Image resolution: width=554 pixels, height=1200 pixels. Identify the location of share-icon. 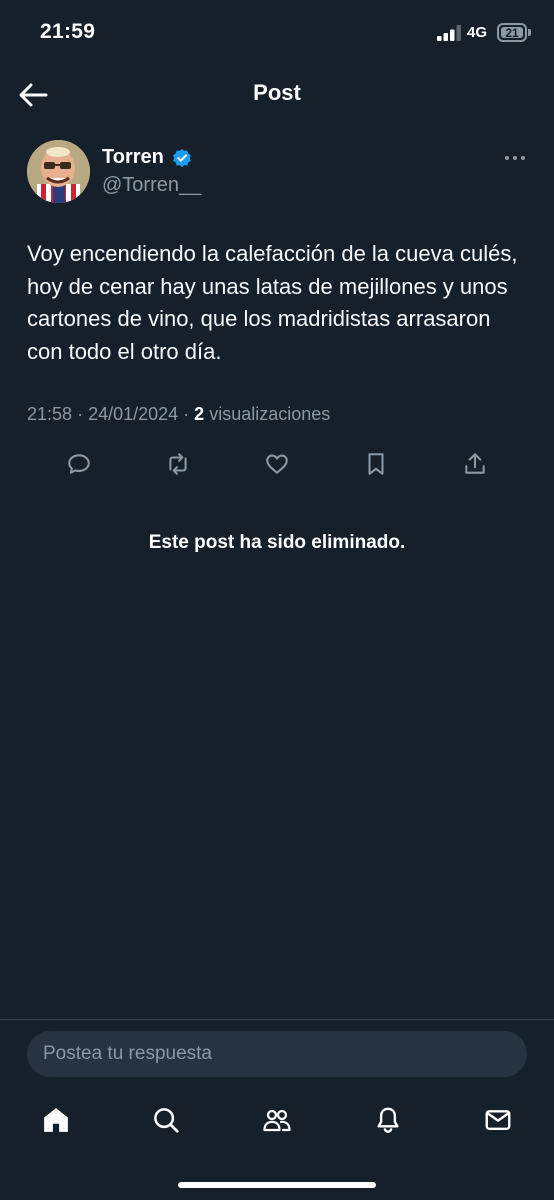
(475, 463).